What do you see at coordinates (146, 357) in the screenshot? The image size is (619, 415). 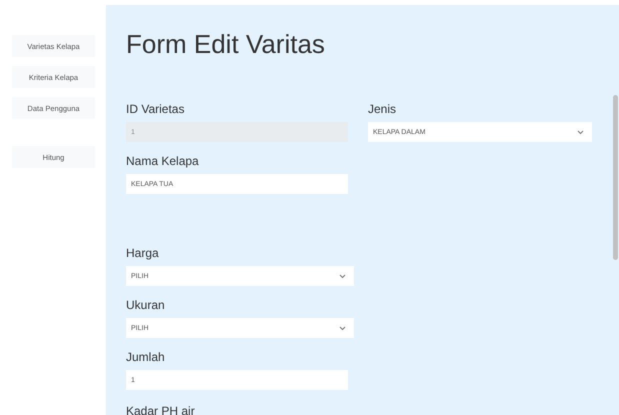 I see `field-label: Jumlah` at bounding box center [146, 357].